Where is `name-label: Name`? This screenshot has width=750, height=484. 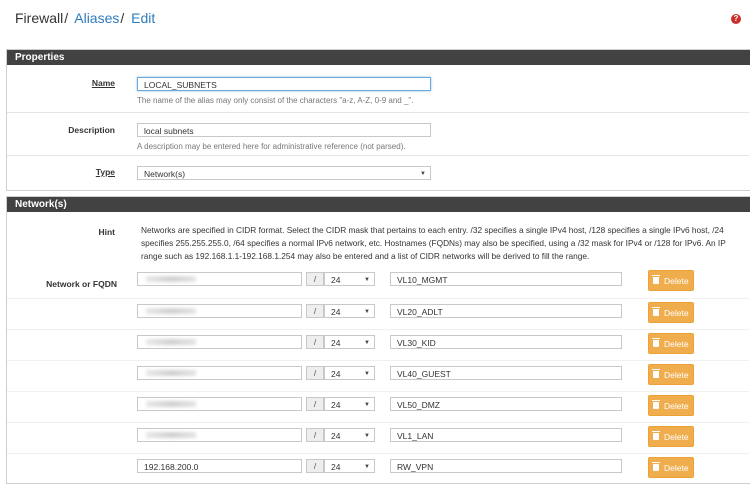
name-label: Name is located at coordinates (103, 83).